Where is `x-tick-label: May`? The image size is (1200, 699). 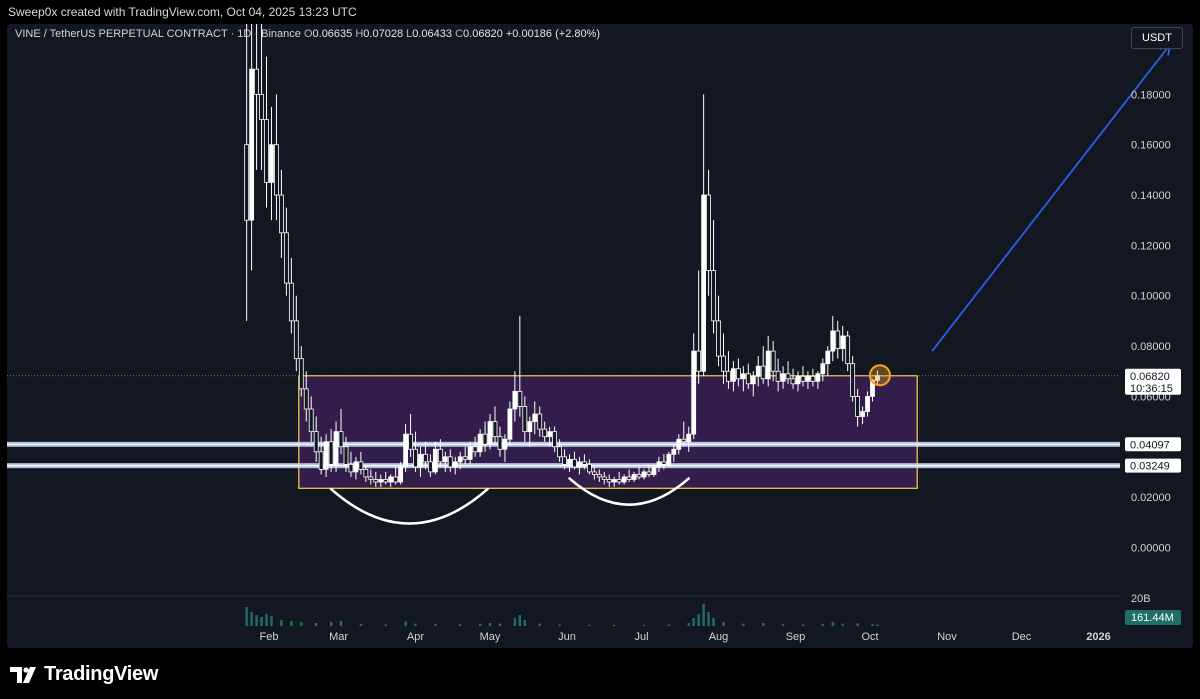
x-tick-label: May is located at coordinates (490, 637).